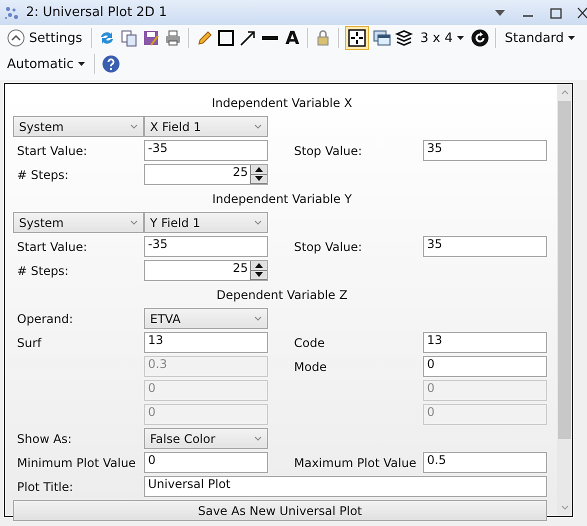 The height and width of the screenshot is (526, 587). I want to click on arrow-icon, so click(248, 38).